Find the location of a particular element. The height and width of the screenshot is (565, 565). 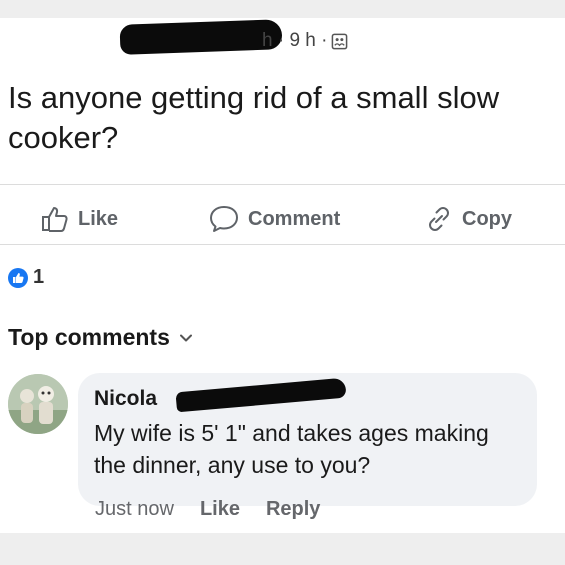

like-button: Like is located at coordinates (79, 219).